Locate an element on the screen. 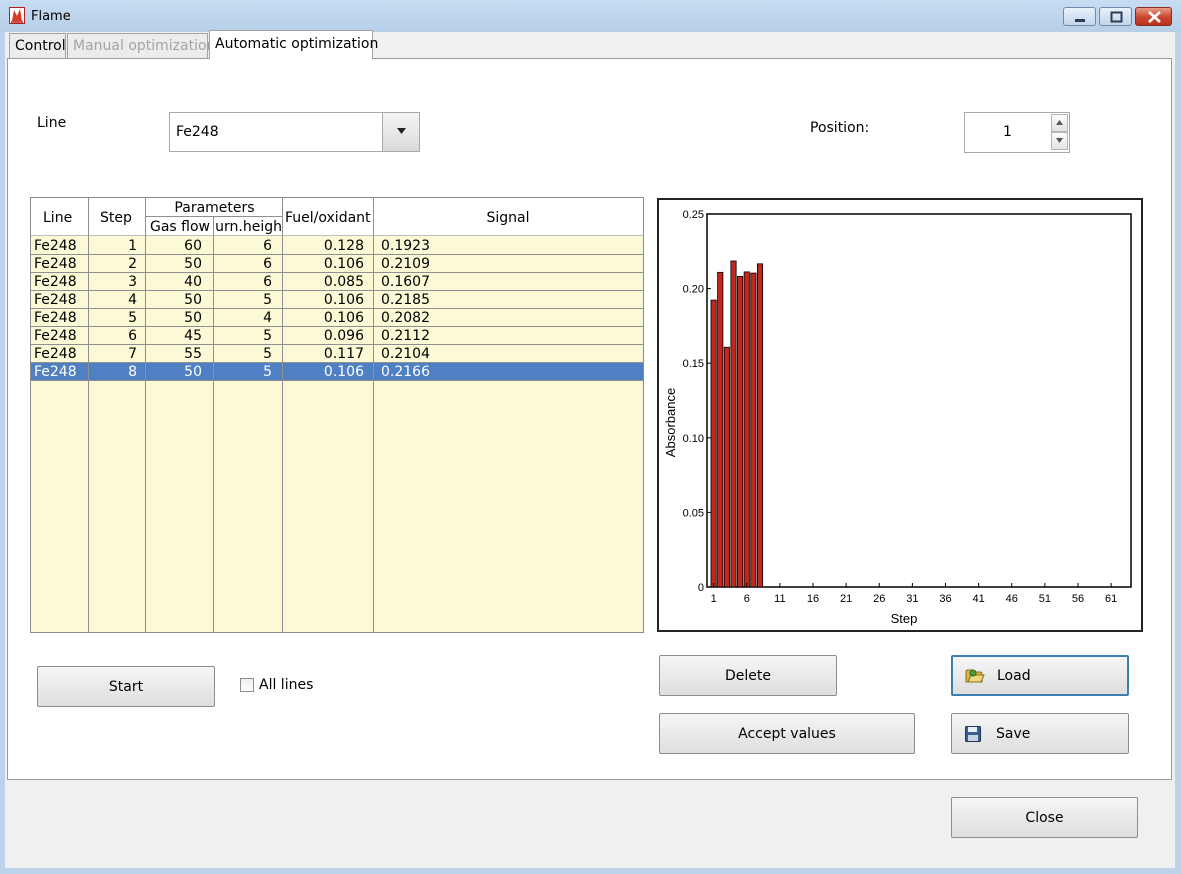 This screenshot has height=874, width=1181. x-tick-label: 6 is located at coordinates (747, 599).